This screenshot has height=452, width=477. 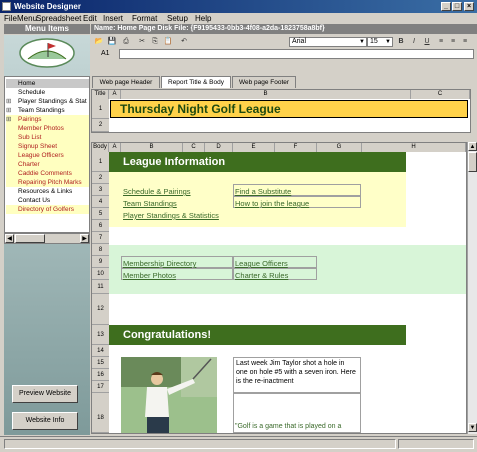 What do you see at coordinates (100, 274) in the screenshot?
I see `body-row: 10` at bounding box center [100, 274].